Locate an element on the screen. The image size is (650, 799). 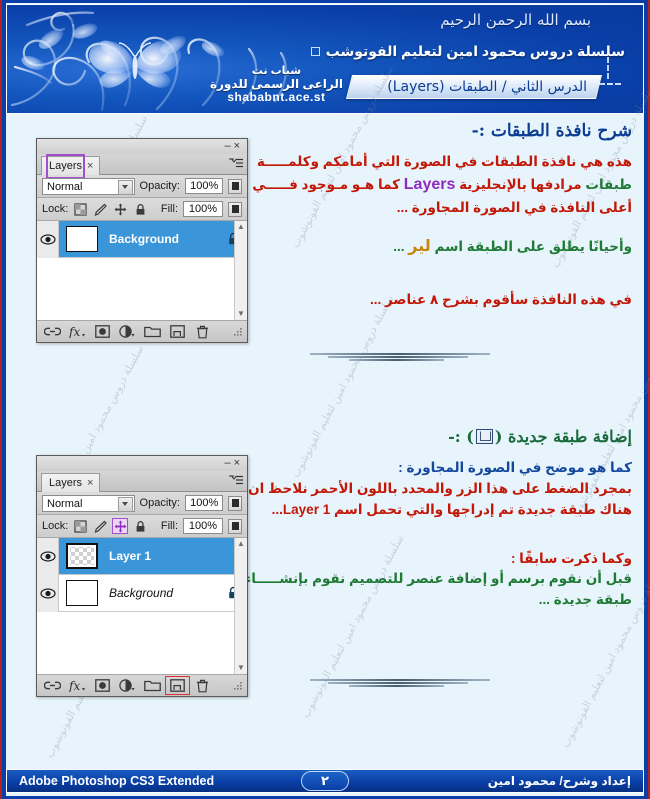
panel1-window-buttons: –× is located at coordinates (233, 146).